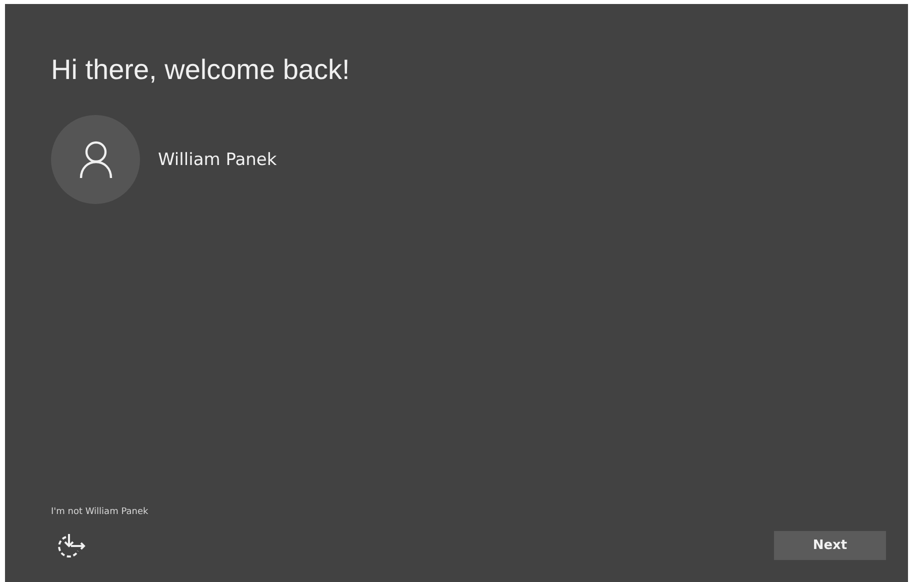 This screenshot has width=913, height=582. I want to click on not-me-link: I'm not William Panek, so click(99, 512).